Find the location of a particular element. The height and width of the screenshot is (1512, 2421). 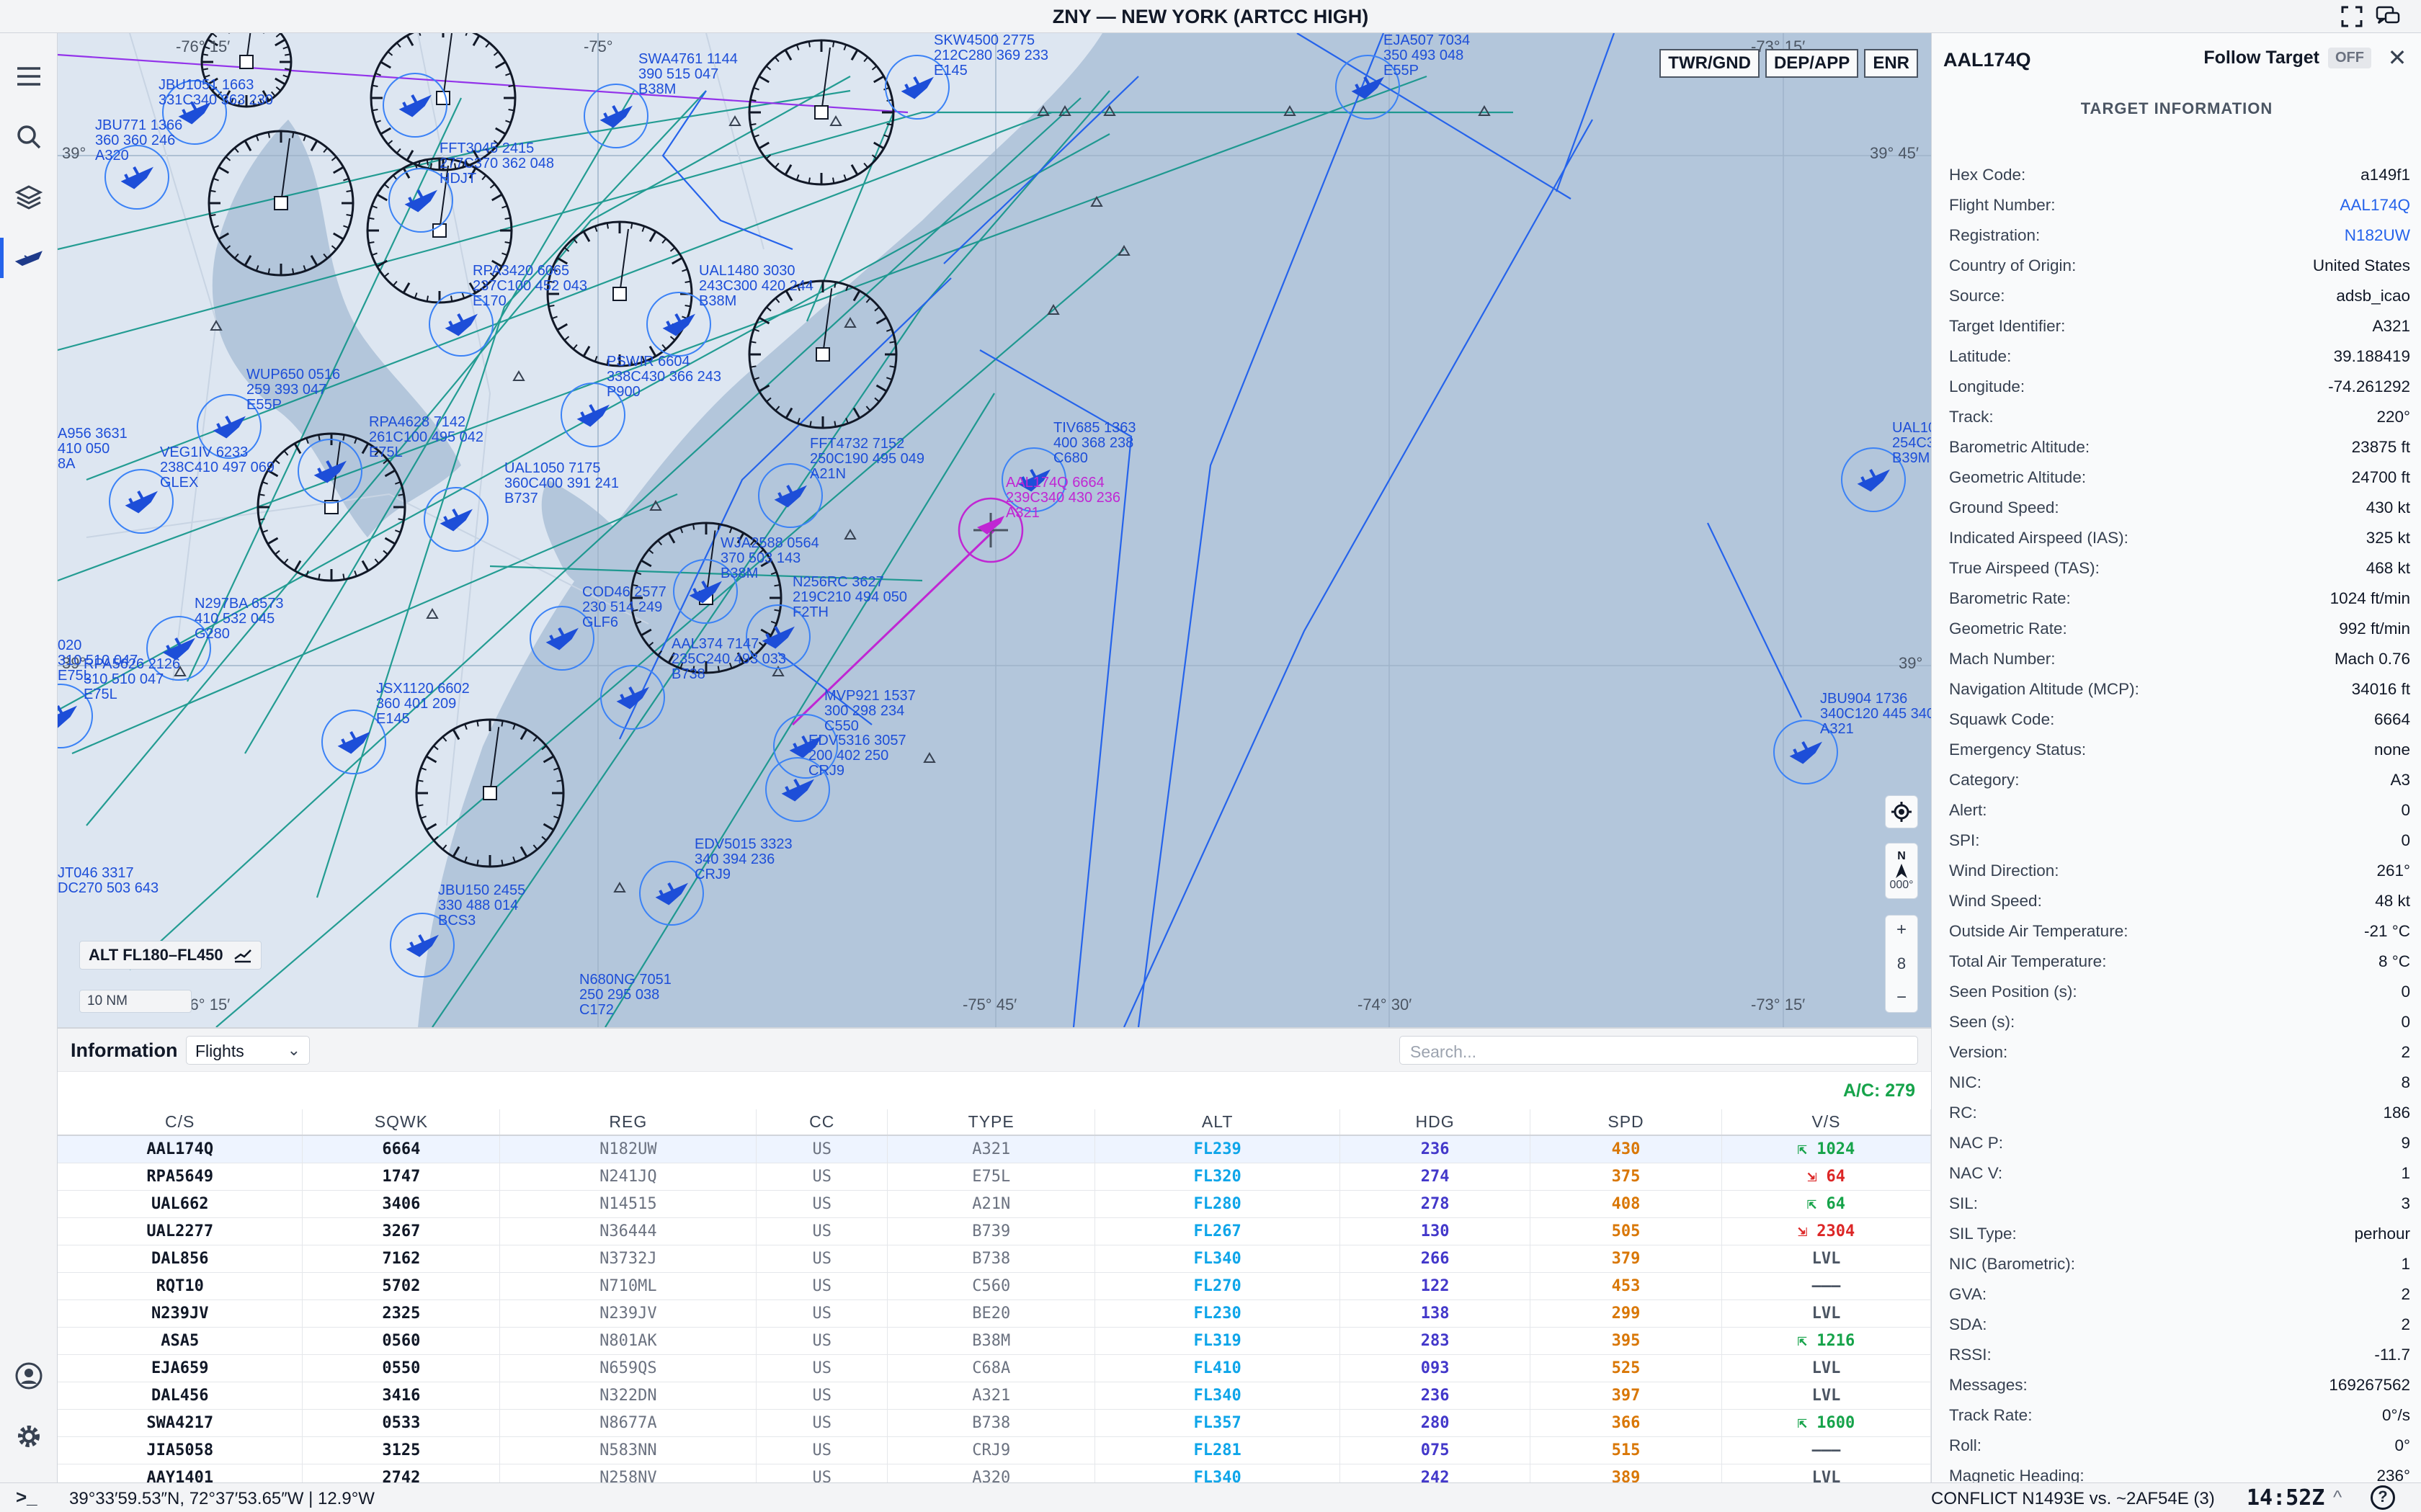

chat-icon is located at coordinates (2387, 16).